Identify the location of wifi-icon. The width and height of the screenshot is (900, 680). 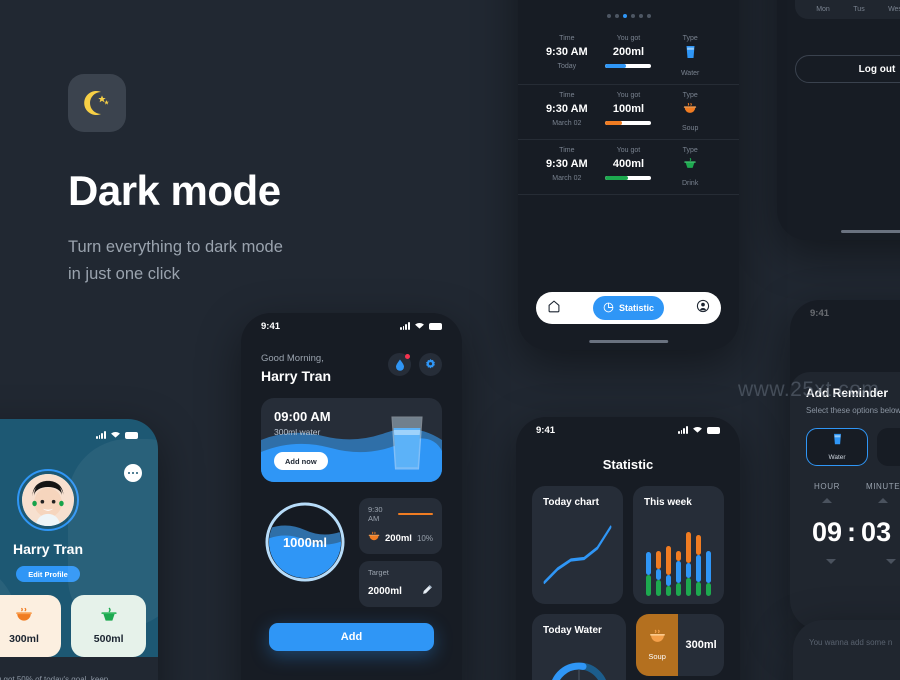
(697, 429).